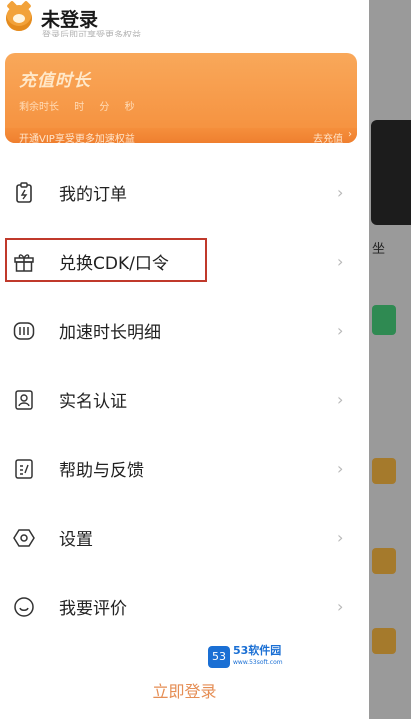  I want to click on remaining-label: 剩余时长, so click(39, 107).